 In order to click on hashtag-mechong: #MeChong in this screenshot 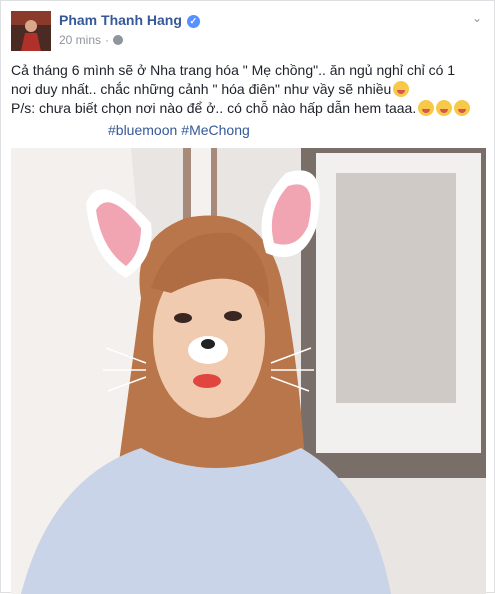, I will do `click(215, 130)`.